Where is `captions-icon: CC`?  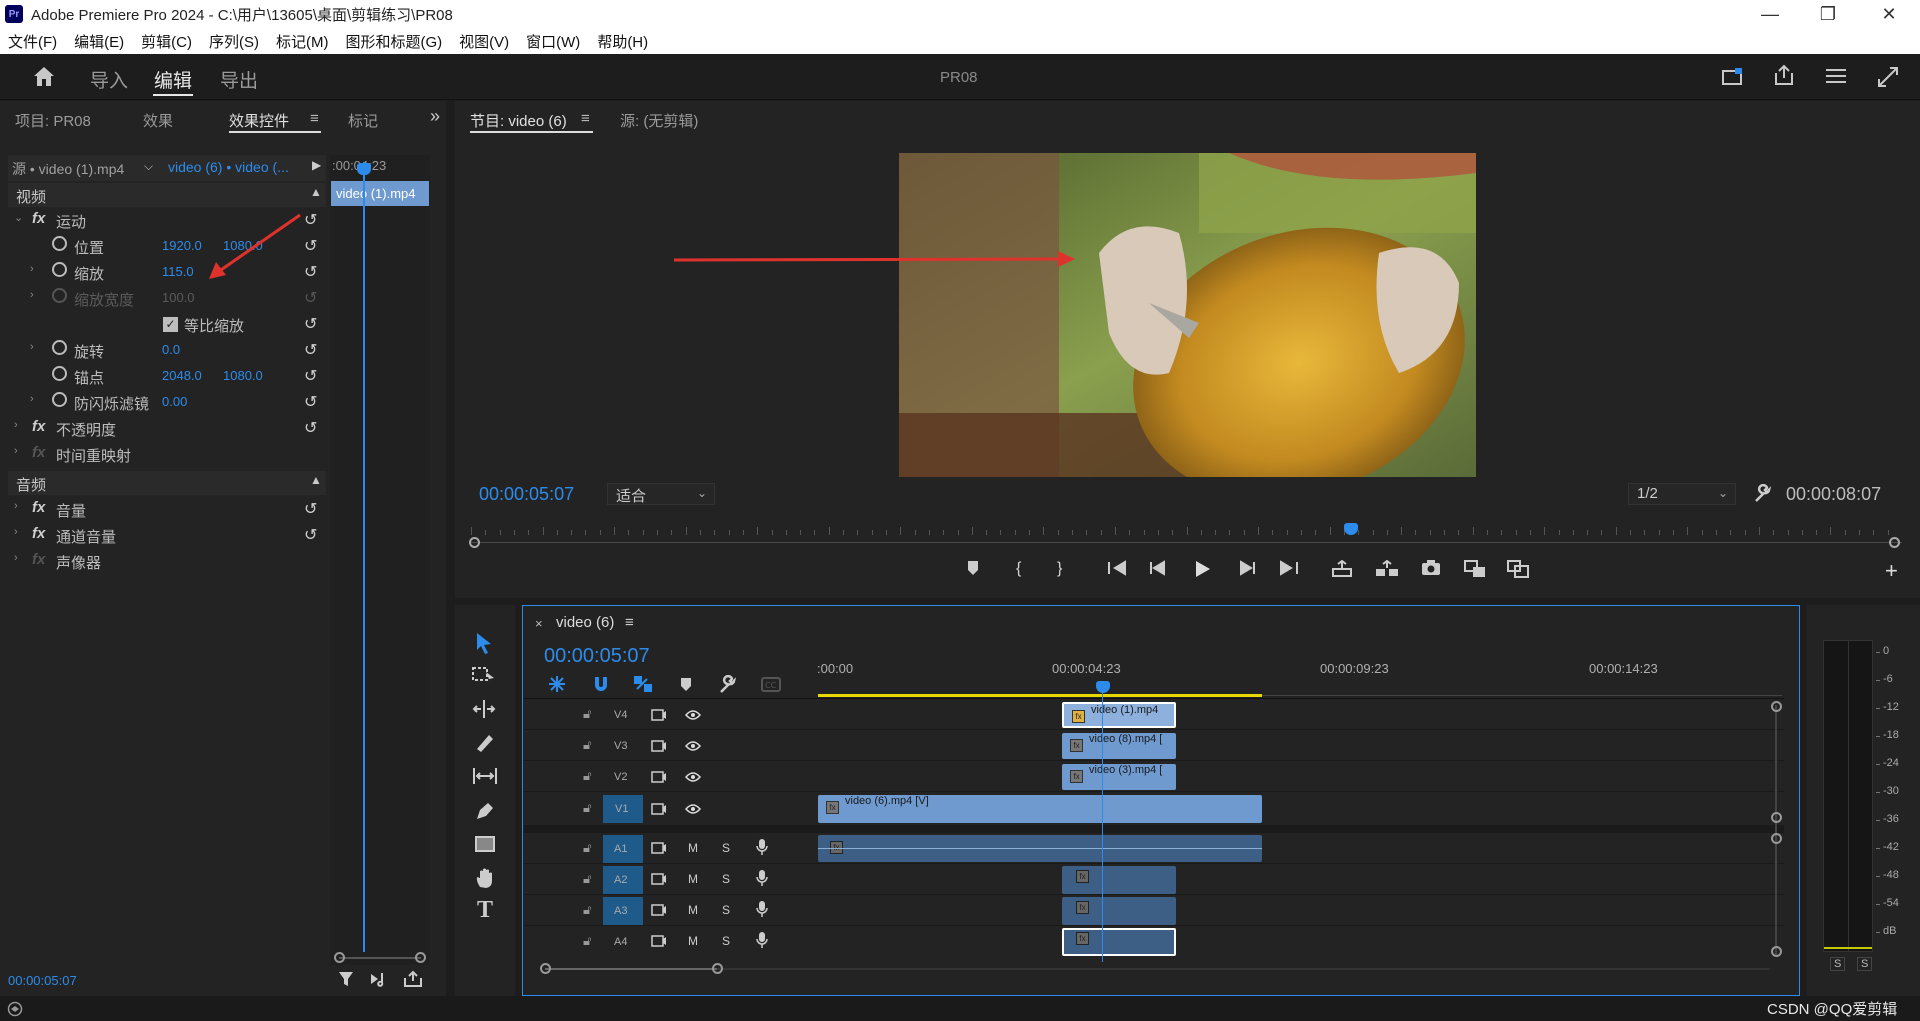
captions-icon: CC is located at coordinates (771, 684).